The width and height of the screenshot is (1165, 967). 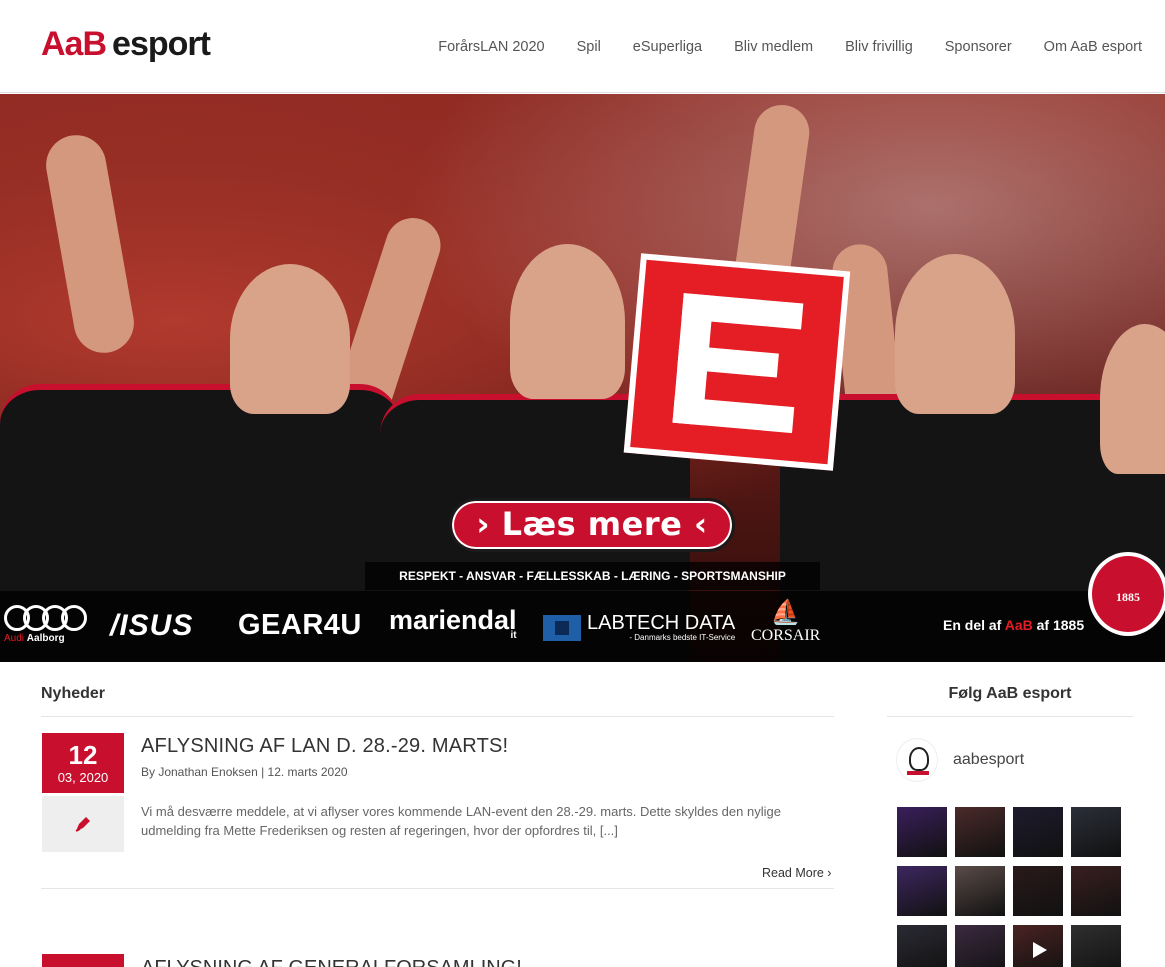 I want to click on post-format-box, so click(x=83, y=824).